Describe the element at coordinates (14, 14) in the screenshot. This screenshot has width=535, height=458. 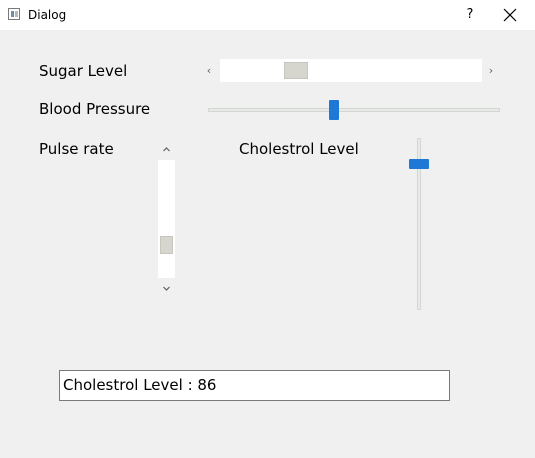
I see `app-icon` at that location.